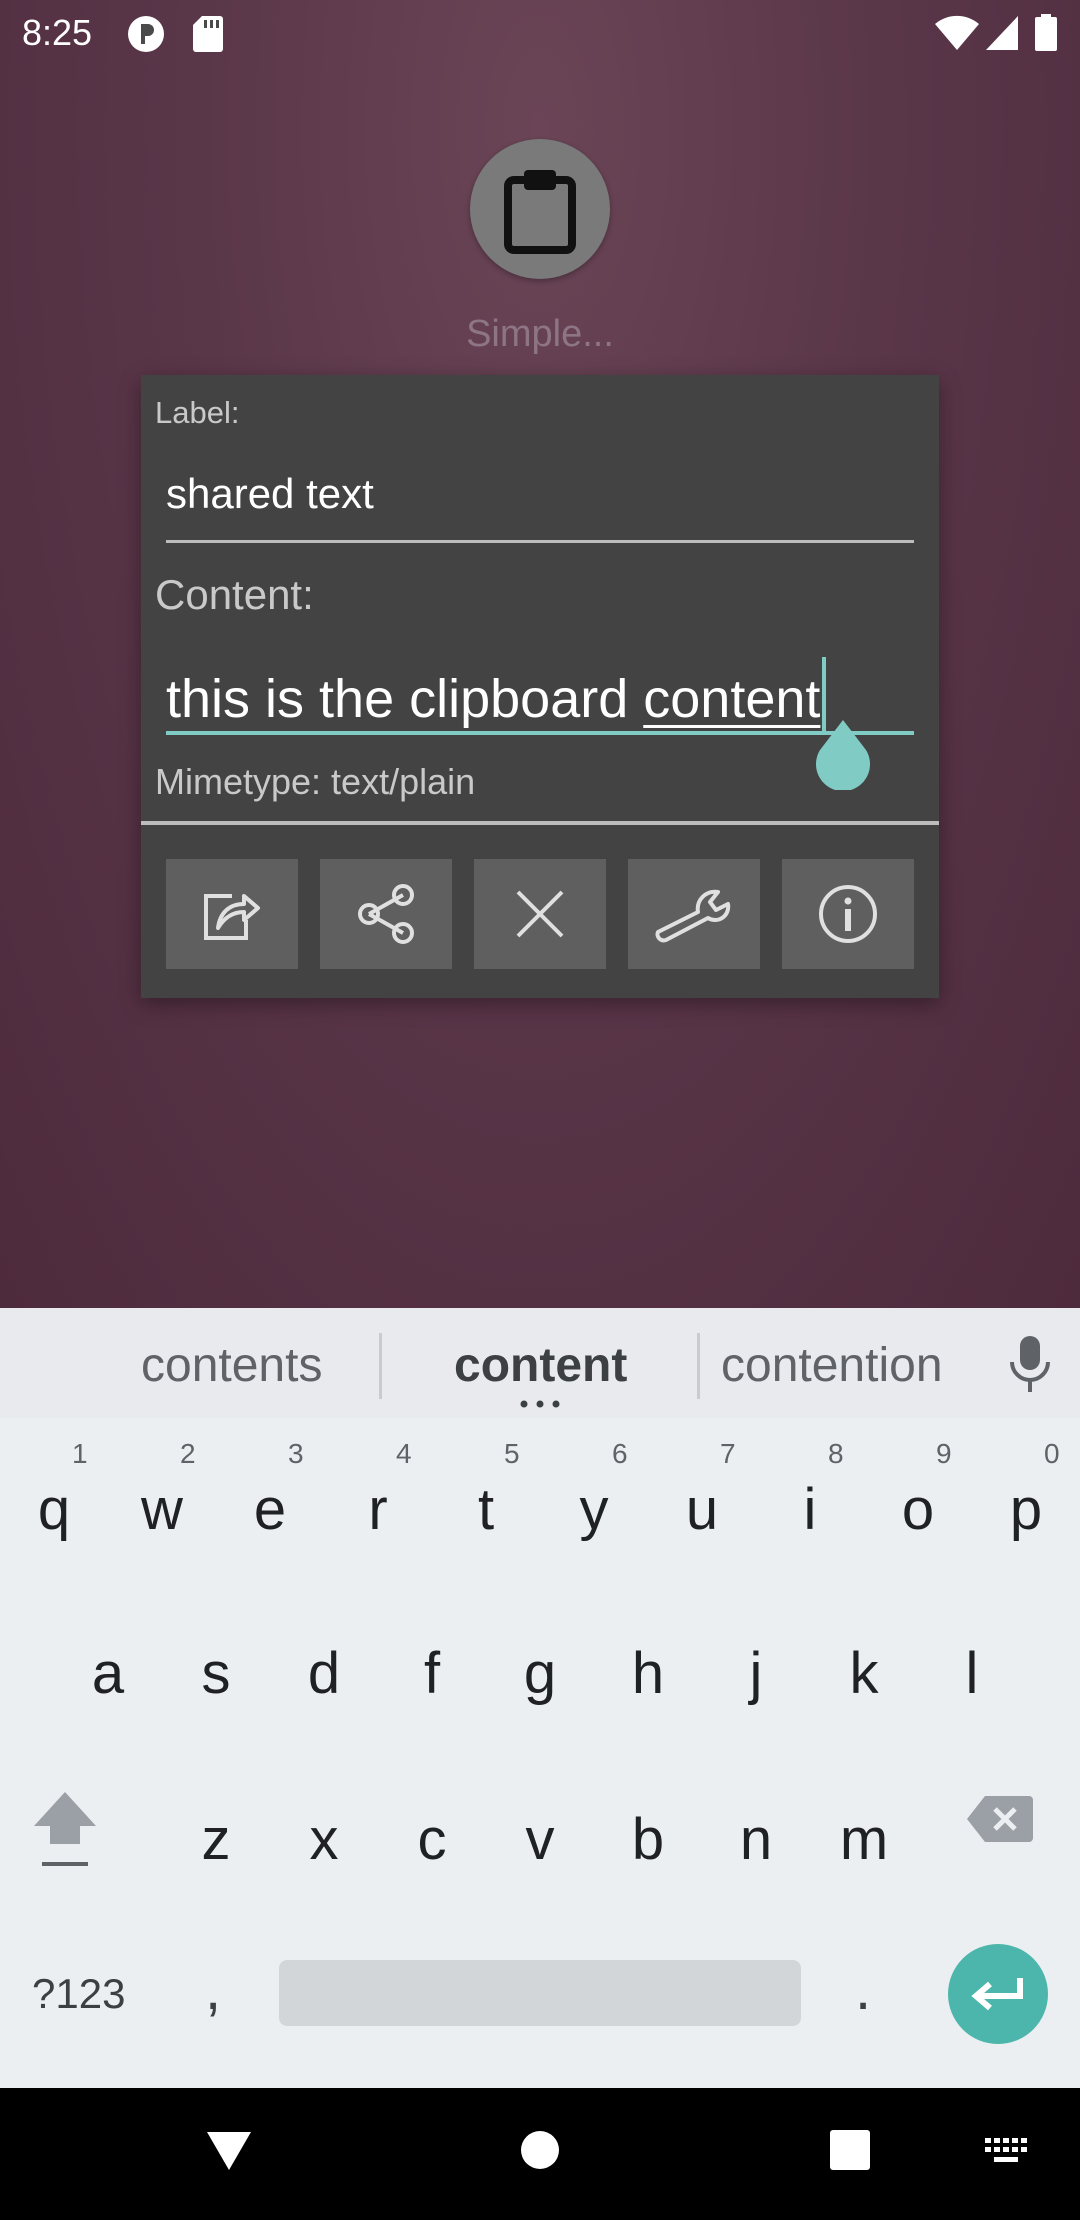 Image resolution: width=1080 pixels, height=2220 pixels. What do you see at coordinates (432, 1841) in the screenshot?
I see `key-c: c` at bounding box center [432, 1841].